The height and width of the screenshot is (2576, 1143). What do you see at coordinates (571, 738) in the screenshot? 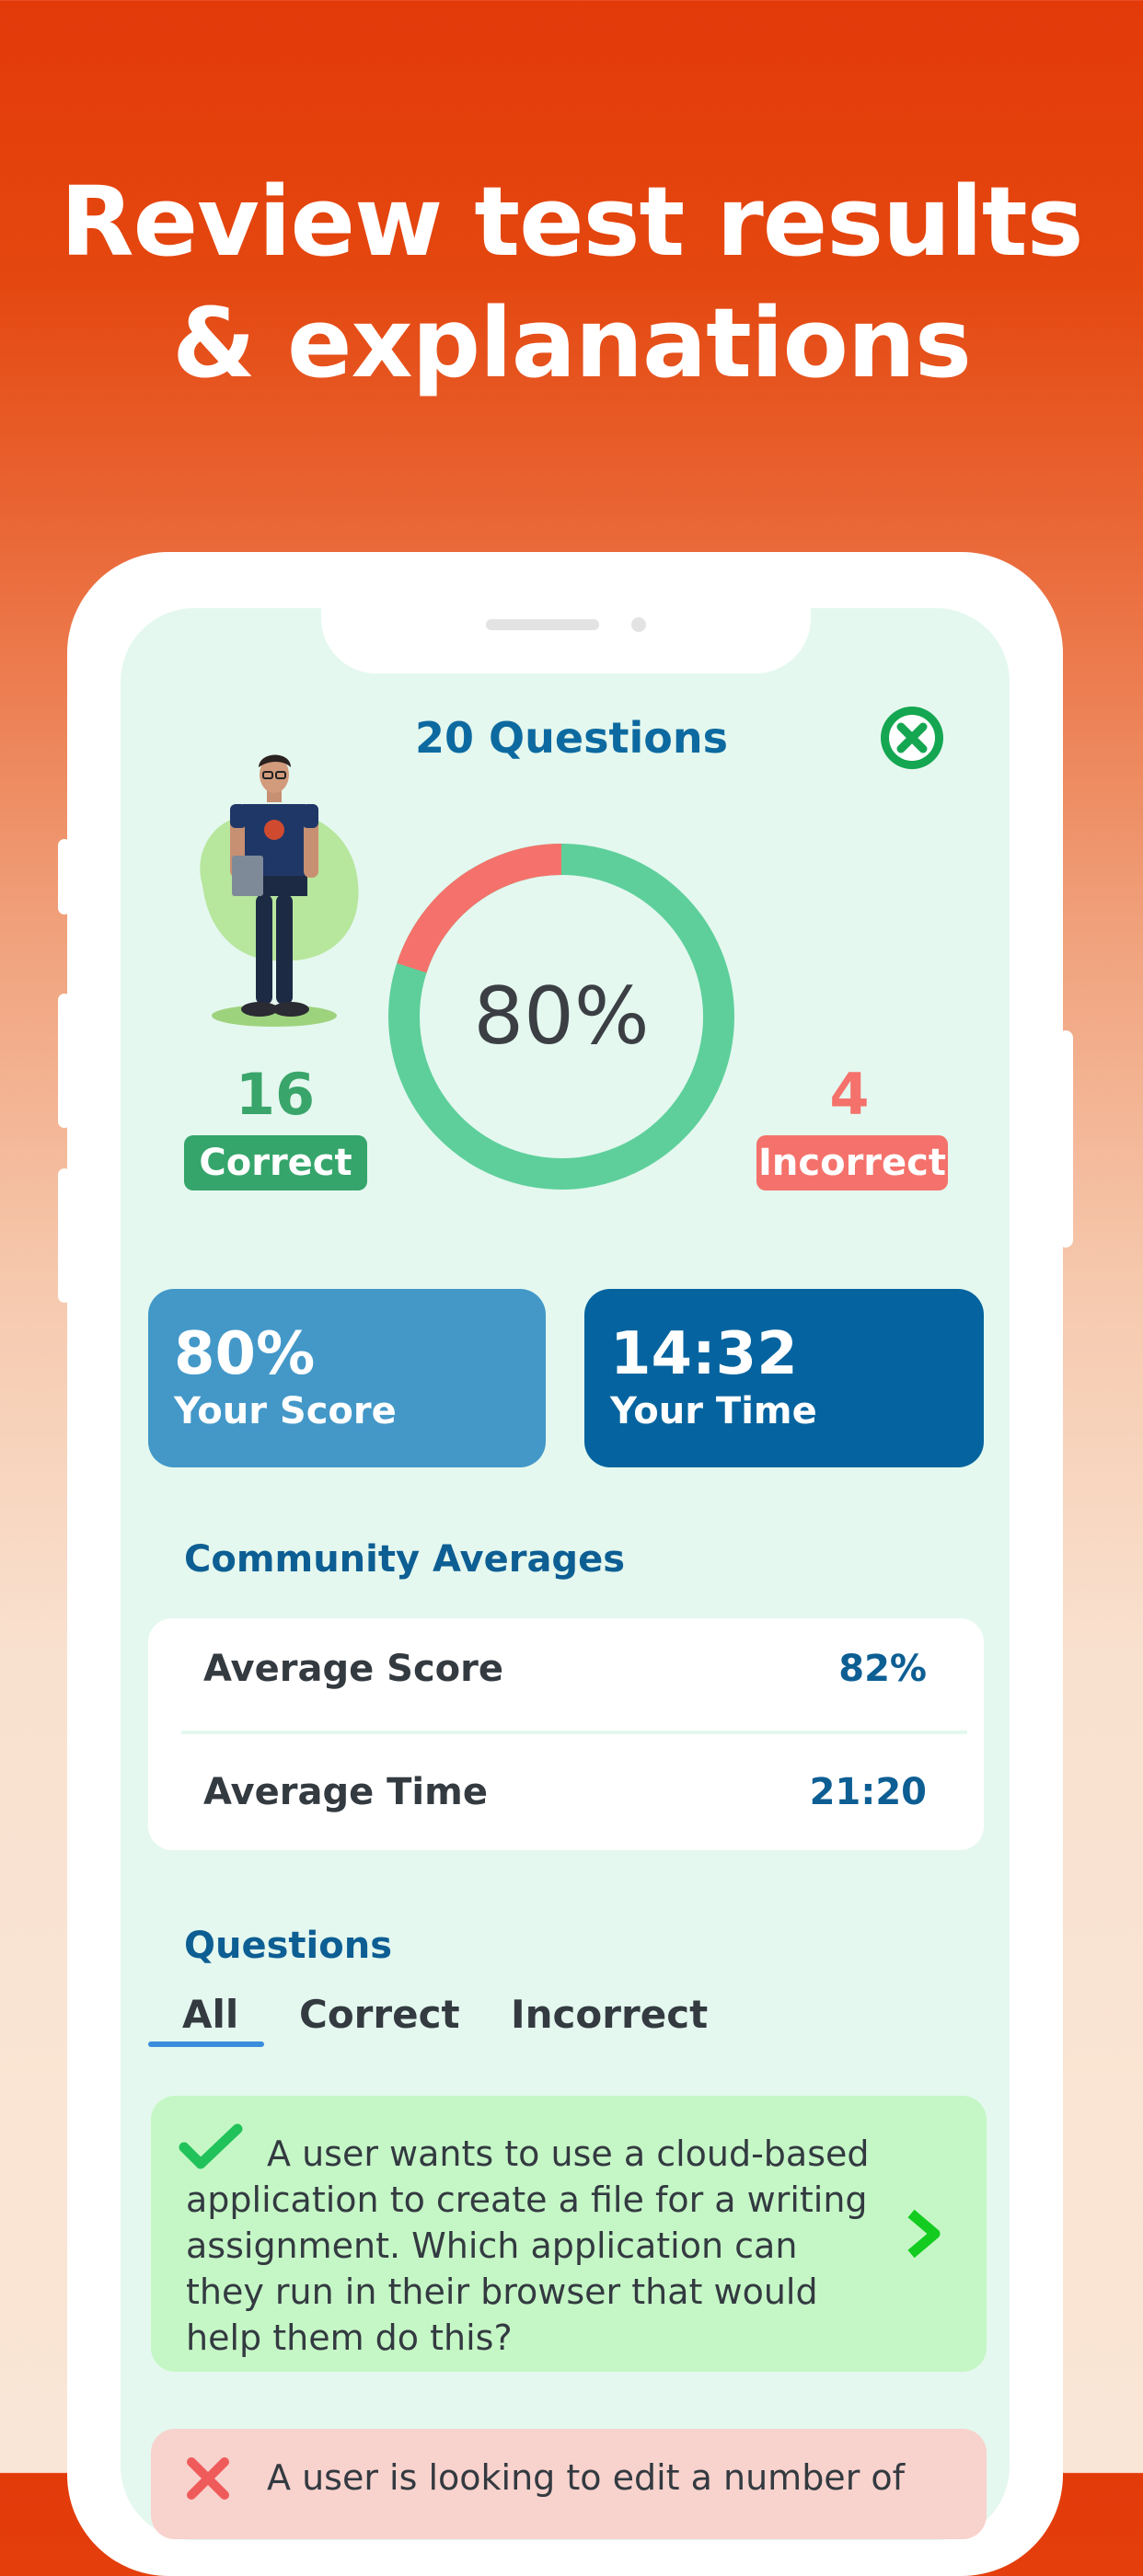
I see `results-title: 20 Questions` at bounding box center [571, 738].